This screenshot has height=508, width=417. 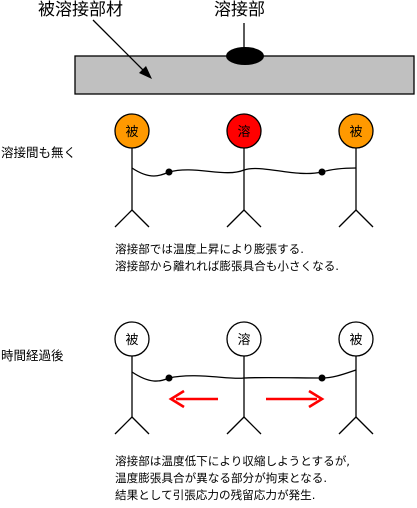 What do you see at coordinates (244, 378) in the screenshot?
I see `stage-2-figures: 被 溶 被` at bounding box center [244, 378].